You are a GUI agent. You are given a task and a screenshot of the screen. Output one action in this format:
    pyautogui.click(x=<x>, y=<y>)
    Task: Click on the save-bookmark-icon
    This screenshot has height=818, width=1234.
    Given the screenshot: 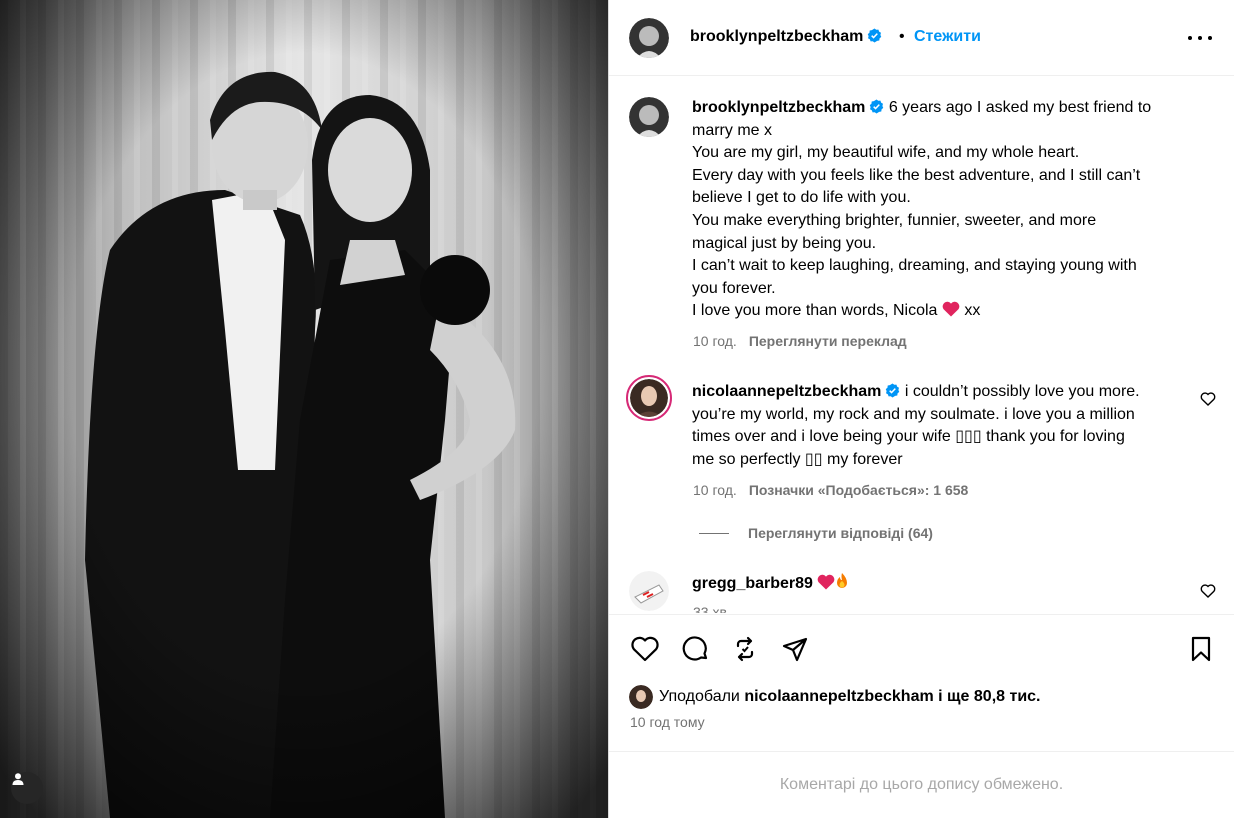 What is the action you would take?
    pyautogui.click(x=1201, y=649)
    